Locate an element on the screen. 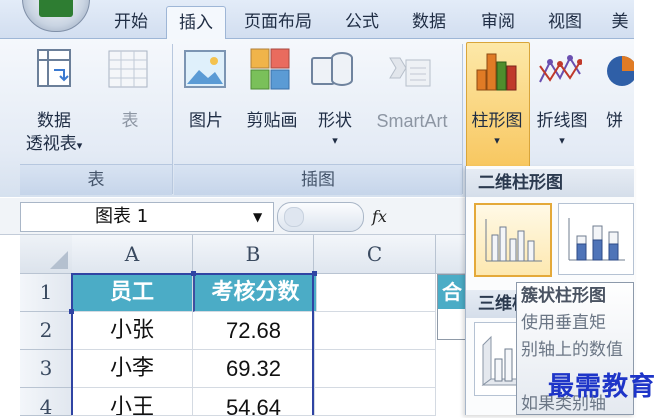 The height and width of the screenshot is (418, 668). office-logo-icon is located at coordinates (56, 8).